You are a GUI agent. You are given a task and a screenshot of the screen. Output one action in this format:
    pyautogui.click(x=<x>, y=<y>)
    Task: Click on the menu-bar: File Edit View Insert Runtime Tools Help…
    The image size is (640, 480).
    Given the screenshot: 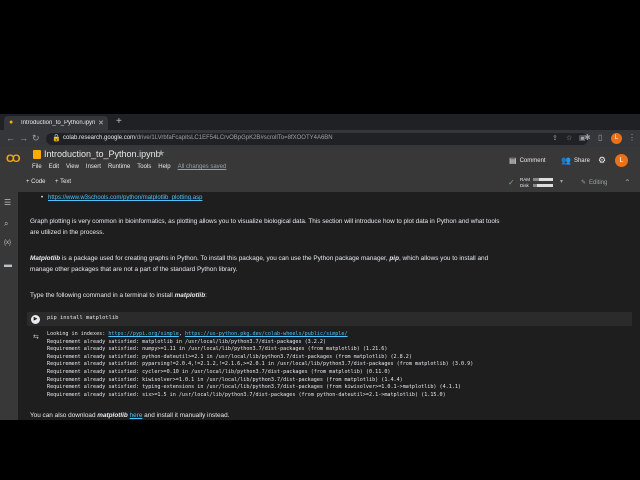 What is the action you would take?
    pyautogui.click(x=132, y=167)
    